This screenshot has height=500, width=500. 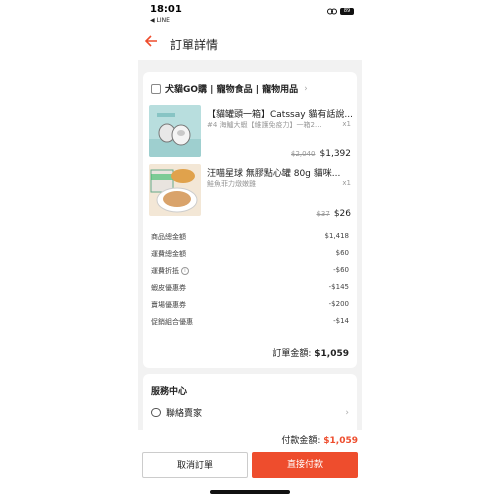 What do you see at coordinates (151, 41) in the screenshot?
I see `back-arrow-icon` at bounding box center [151, 41].